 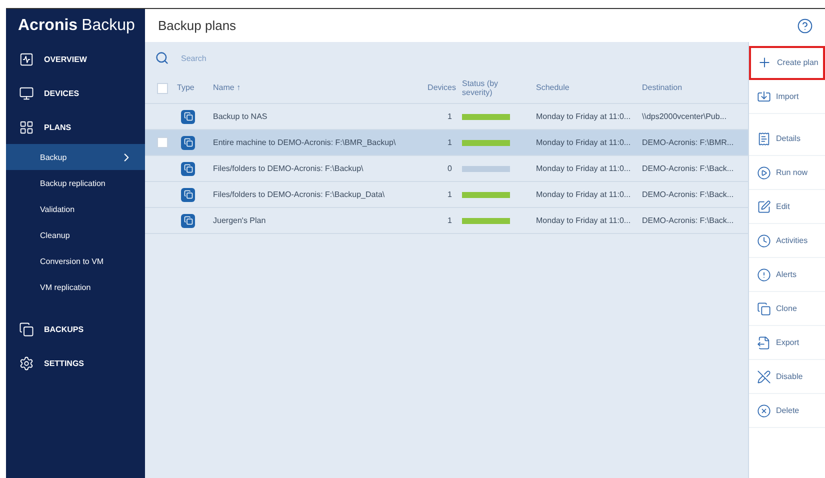 What do you see at coordinates (299, 194) in the screenshot?
I see `table-cell: Files/folders to DEMO-Acronis: F:\Backup_Data\` at bounding box center [299, 194].